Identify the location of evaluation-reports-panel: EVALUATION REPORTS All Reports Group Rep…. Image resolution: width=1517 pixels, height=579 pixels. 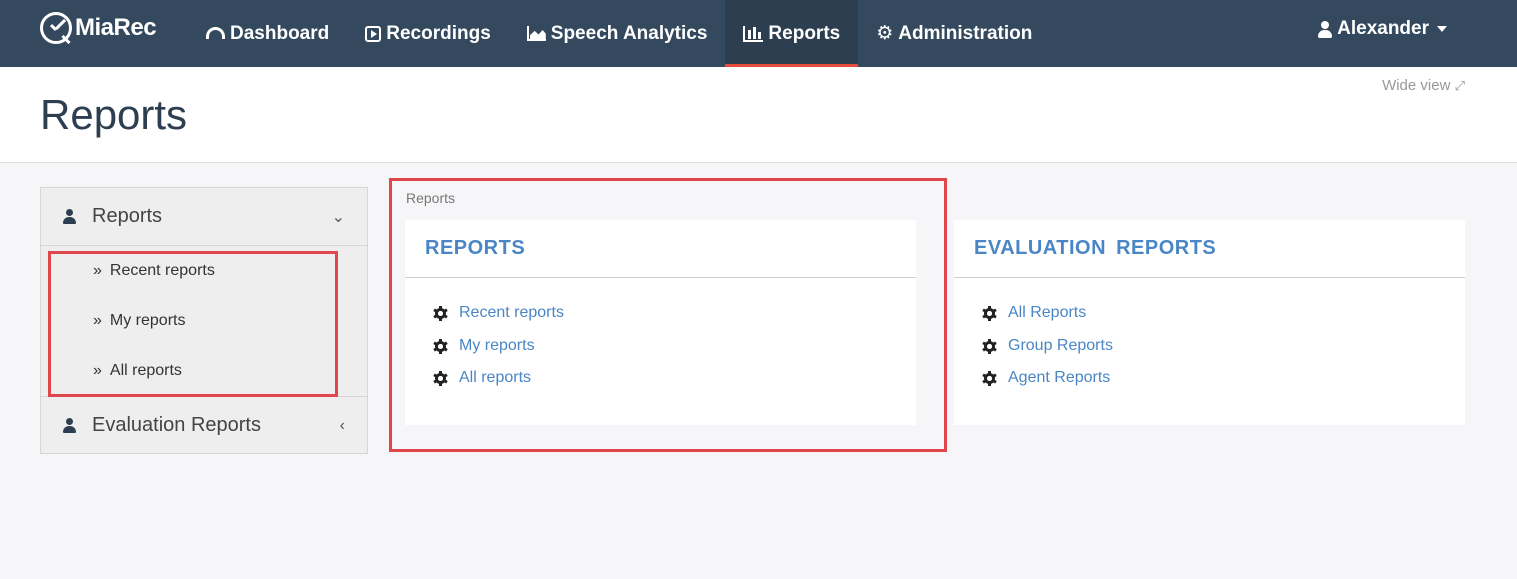
(1209, 322).